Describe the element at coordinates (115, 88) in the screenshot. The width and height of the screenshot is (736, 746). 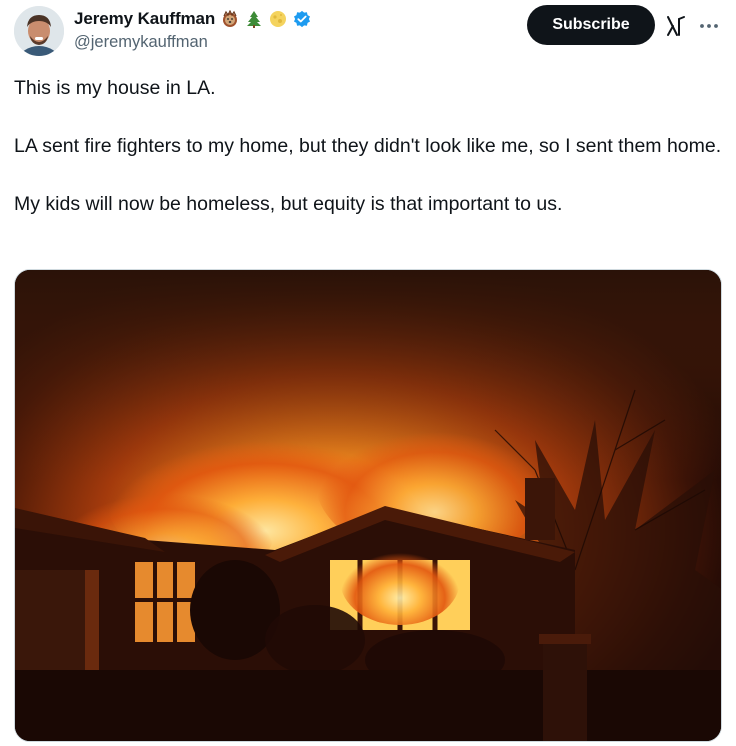
I see `tweet-paragraph: This is my house in LA.` at that location.